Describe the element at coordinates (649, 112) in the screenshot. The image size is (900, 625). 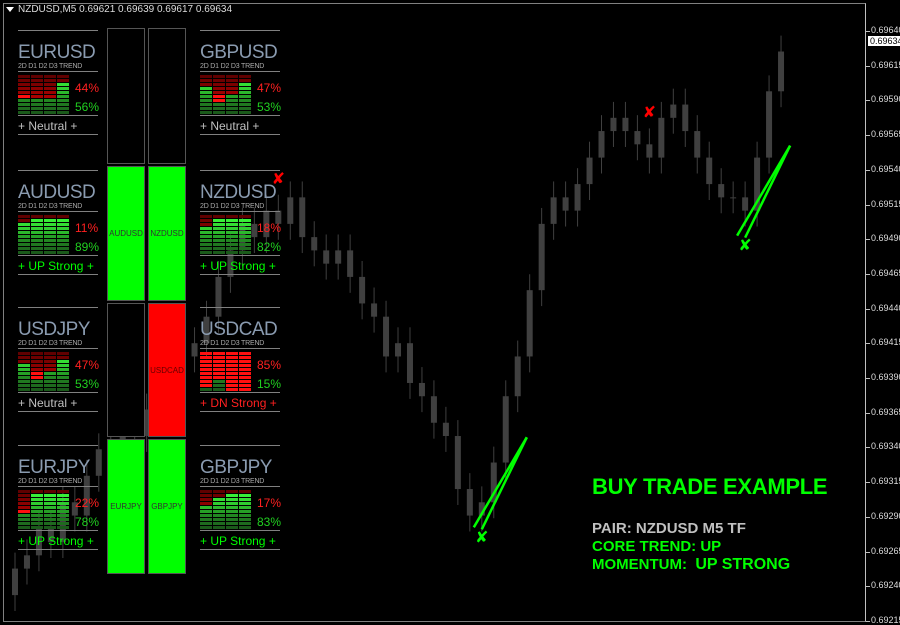
I see `sell-signal-icon: ✘` at that location.